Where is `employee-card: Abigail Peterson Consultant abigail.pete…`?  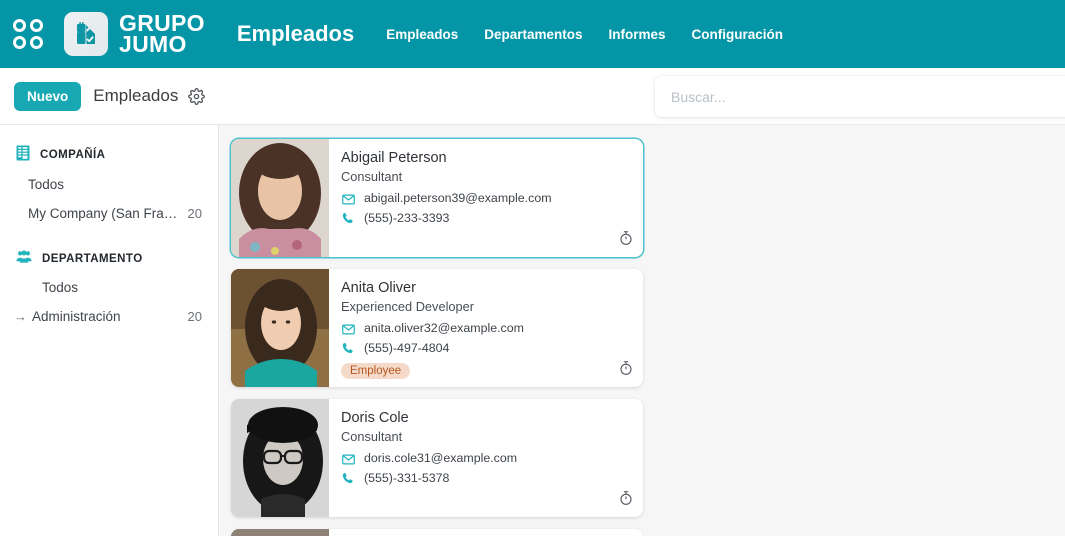 employee-card: Abigail Peterson Consultant abigail.pete… is located at coordinates (437, 198).